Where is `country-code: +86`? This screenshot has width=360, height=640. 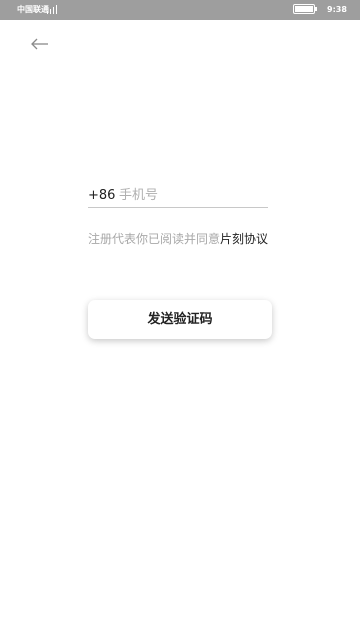
country-code: +86 is located at coordinates (101, 196).